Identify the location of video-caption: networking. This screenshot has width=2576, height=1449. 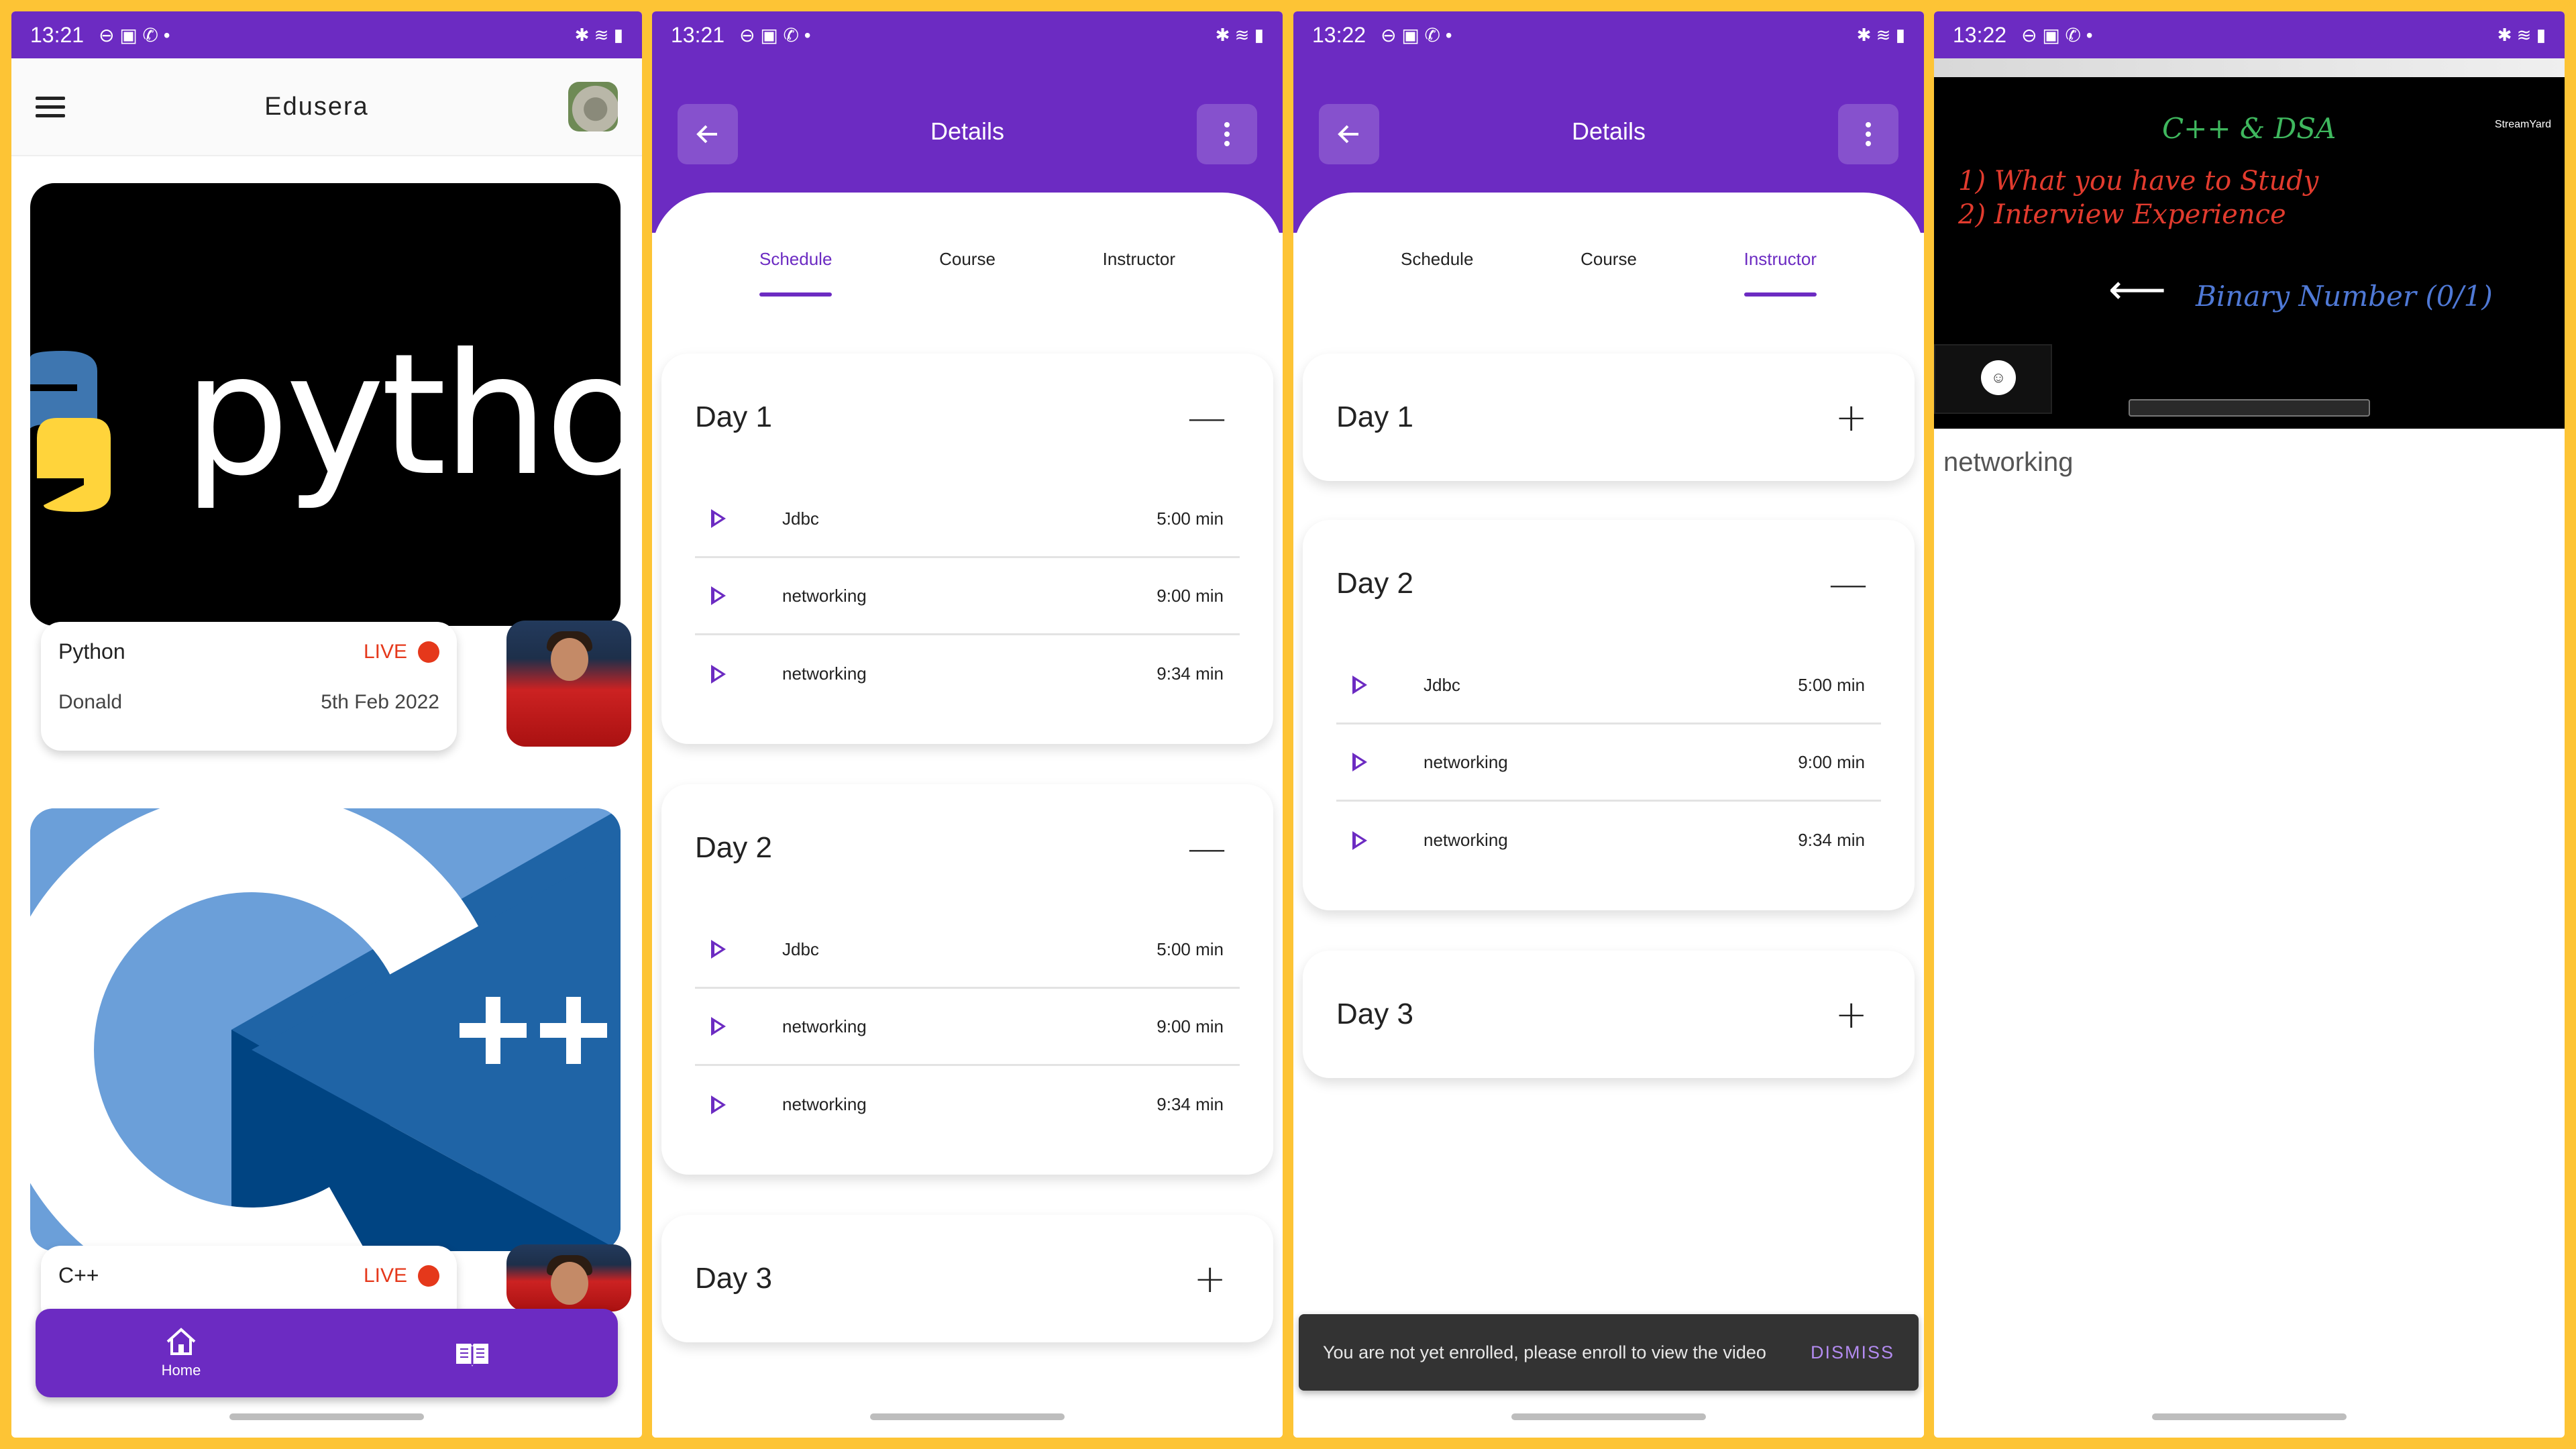
(2008, 462).